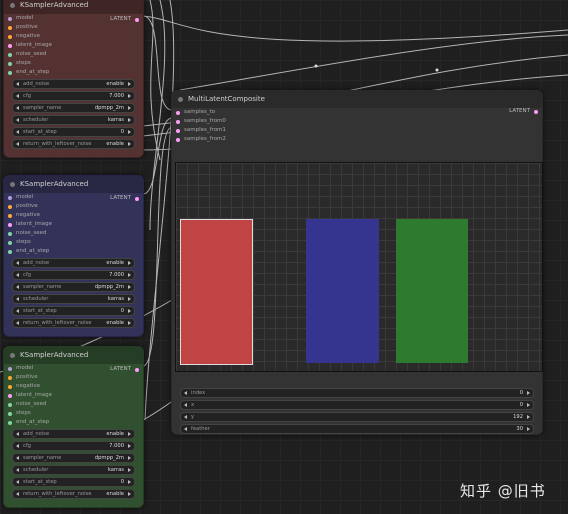  Describe the element at coordinates (357, 99) in the screenshot. I see `node-title: MultiLatentComposite` at that location.